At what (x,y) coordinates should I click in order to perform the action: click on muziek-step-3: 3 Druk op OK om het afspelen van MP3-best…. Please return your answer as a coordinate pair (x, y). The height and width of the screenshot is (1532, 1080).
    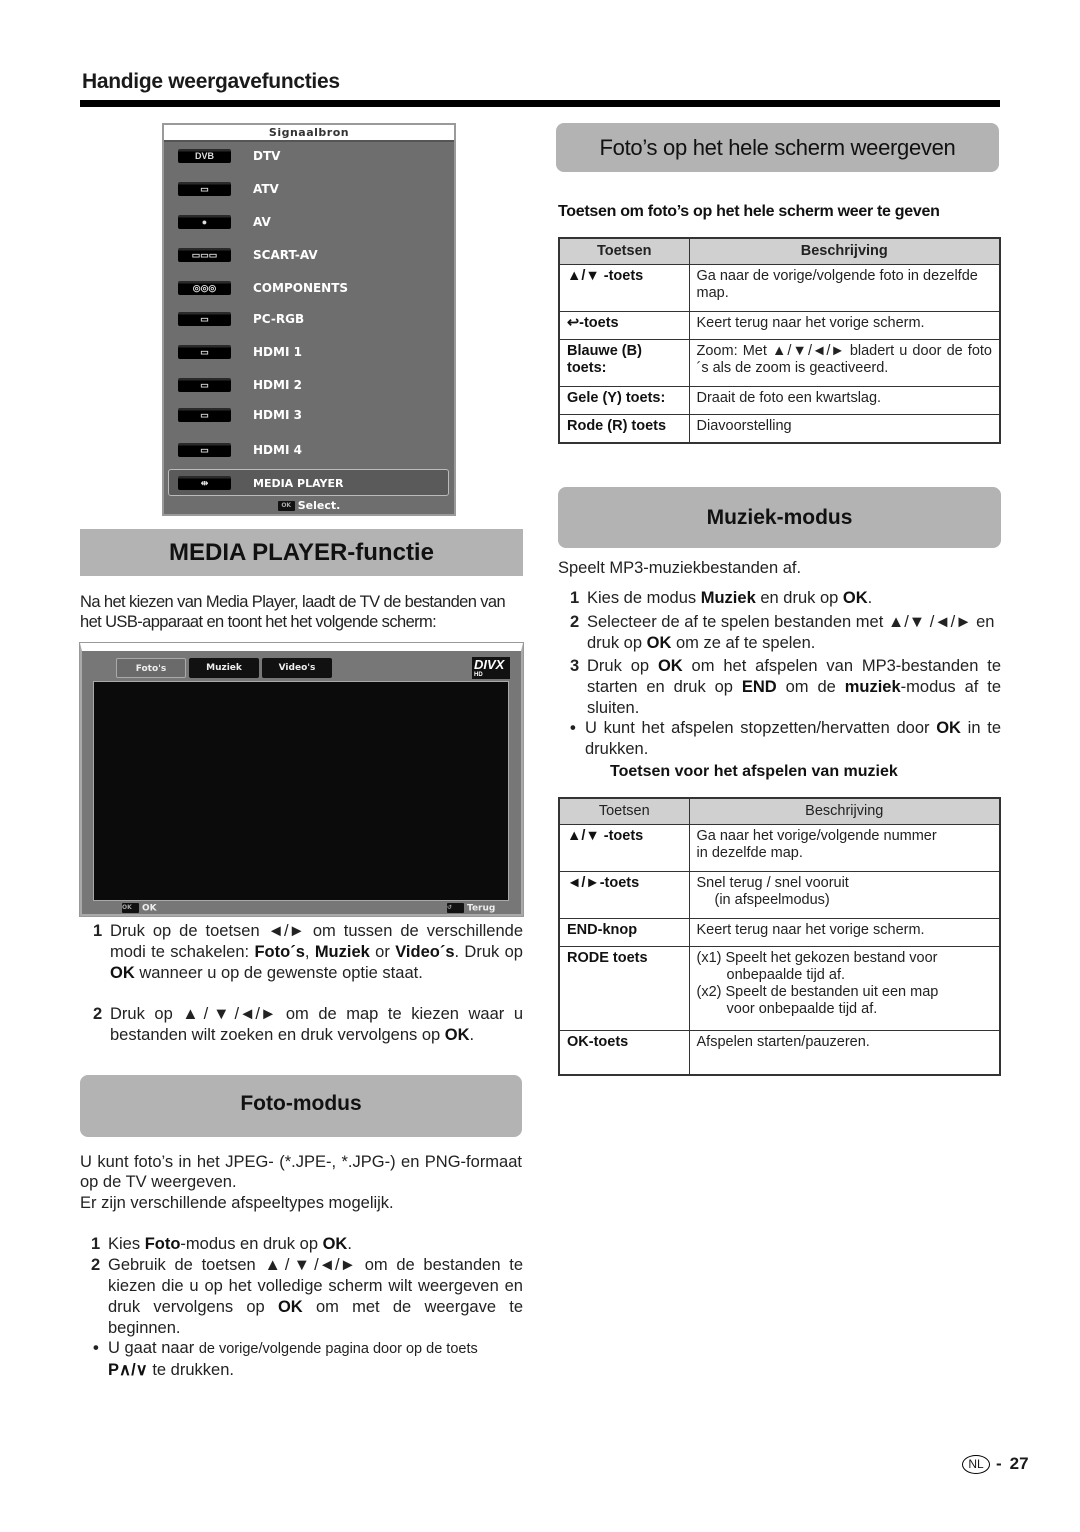
    Looking at the image, I should click on (785, 687).